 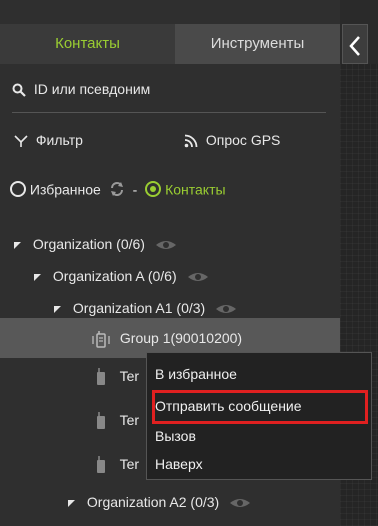 What do you see at coordinates (88, 244) in the screenshot?
I see `tree-node-label: Organization (0/6)` at bounding box center [88, 244].